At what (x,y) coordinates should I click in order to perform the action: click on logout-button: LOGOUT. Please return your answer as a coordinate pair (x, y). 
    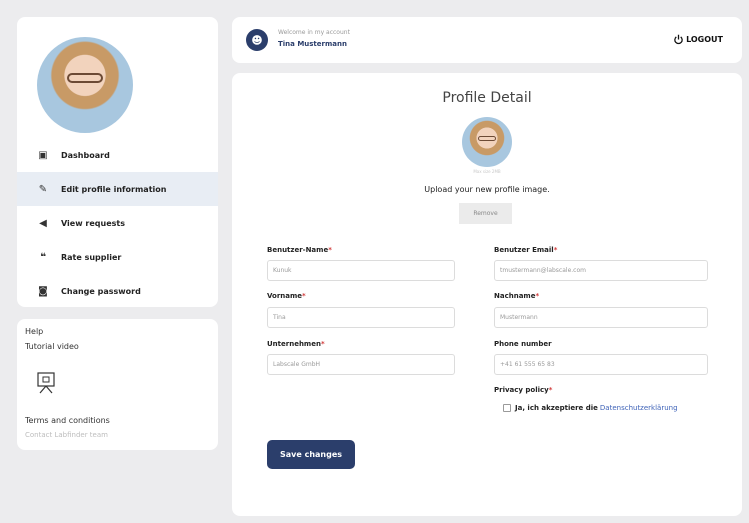
    Looking at the image, I should click on (698, 39).